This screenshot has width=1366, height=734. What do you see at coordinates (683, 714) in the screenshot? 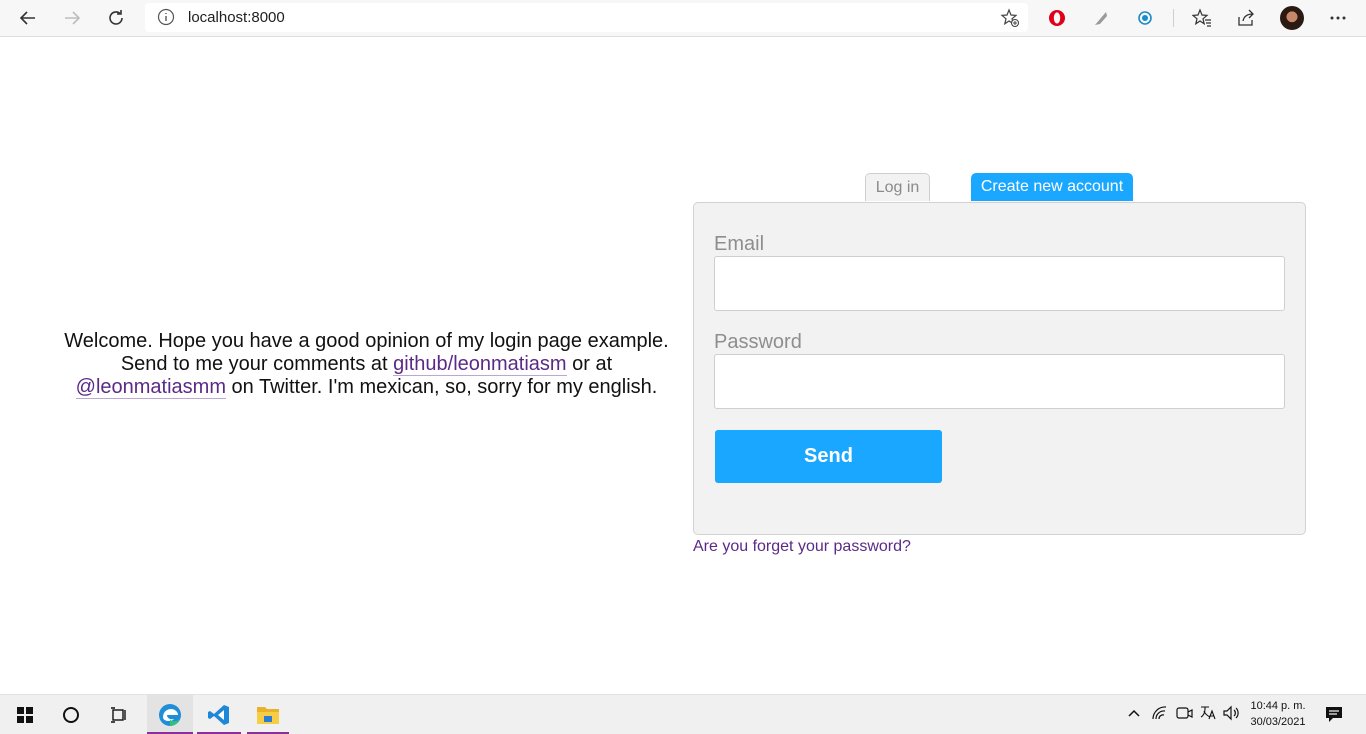
I see `windows-taskbar: 10:44 p. m. 30/03/2021` at bounding box center [683, 714].